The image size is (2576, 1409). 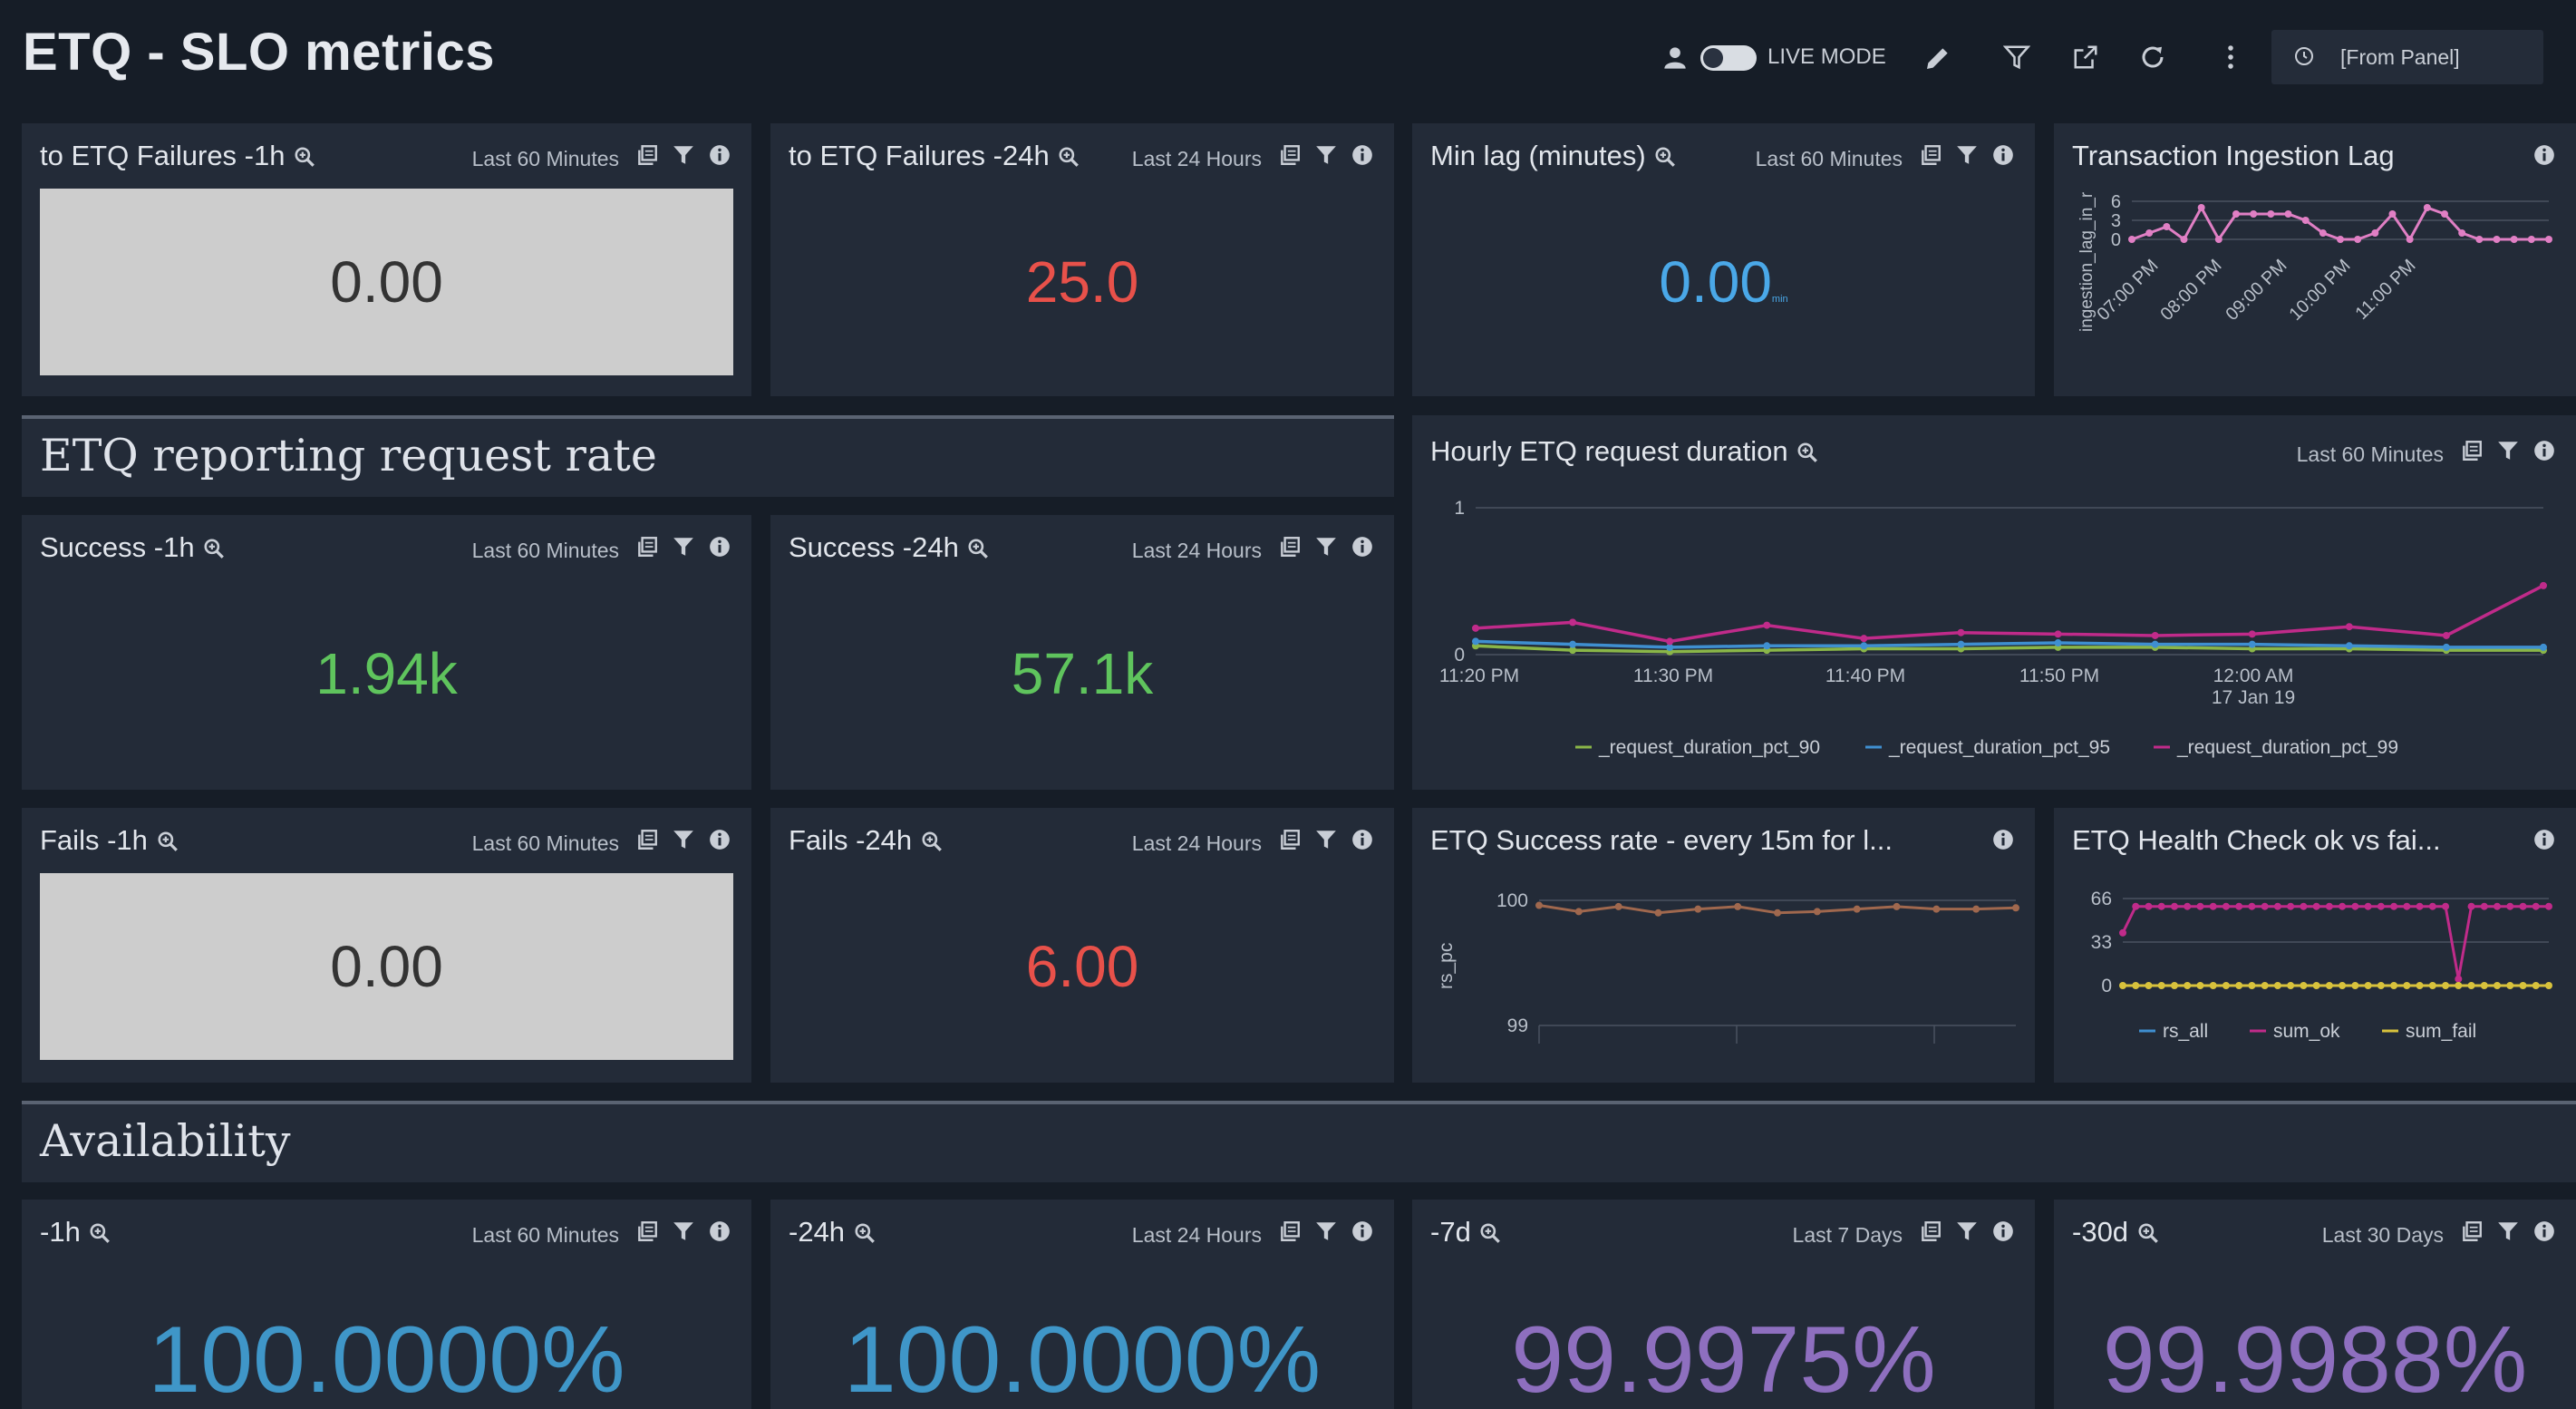 I want to click on single-value: 0.00, so click(x=386, y=282).